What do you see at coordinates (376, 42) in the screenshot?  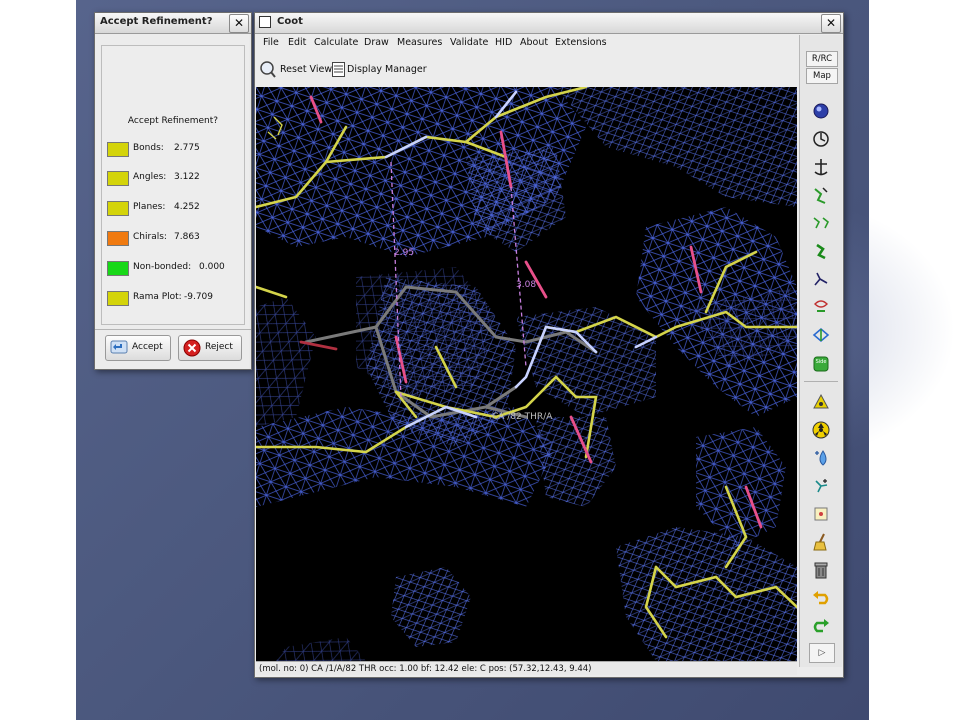 I see `menu-draw: Draw` at bounding box center [376, 42].